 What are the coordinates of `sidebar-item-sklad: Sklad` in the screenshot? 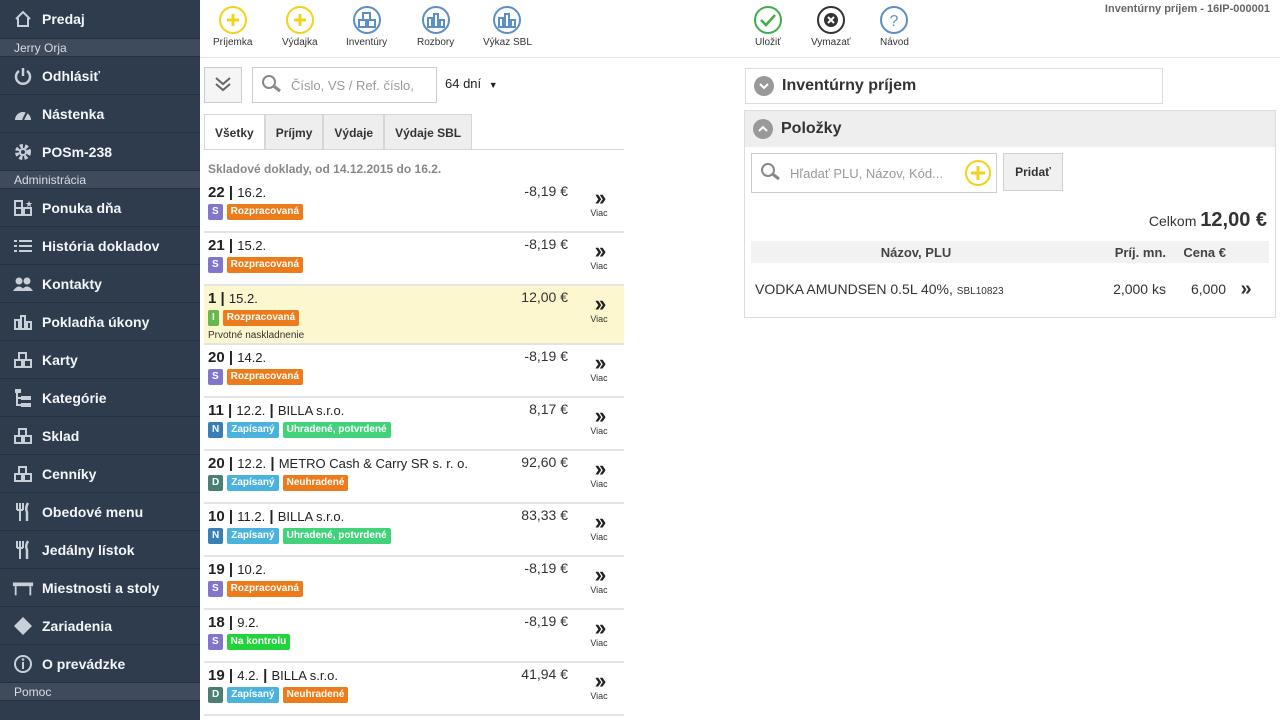 It's located at (100, 436).